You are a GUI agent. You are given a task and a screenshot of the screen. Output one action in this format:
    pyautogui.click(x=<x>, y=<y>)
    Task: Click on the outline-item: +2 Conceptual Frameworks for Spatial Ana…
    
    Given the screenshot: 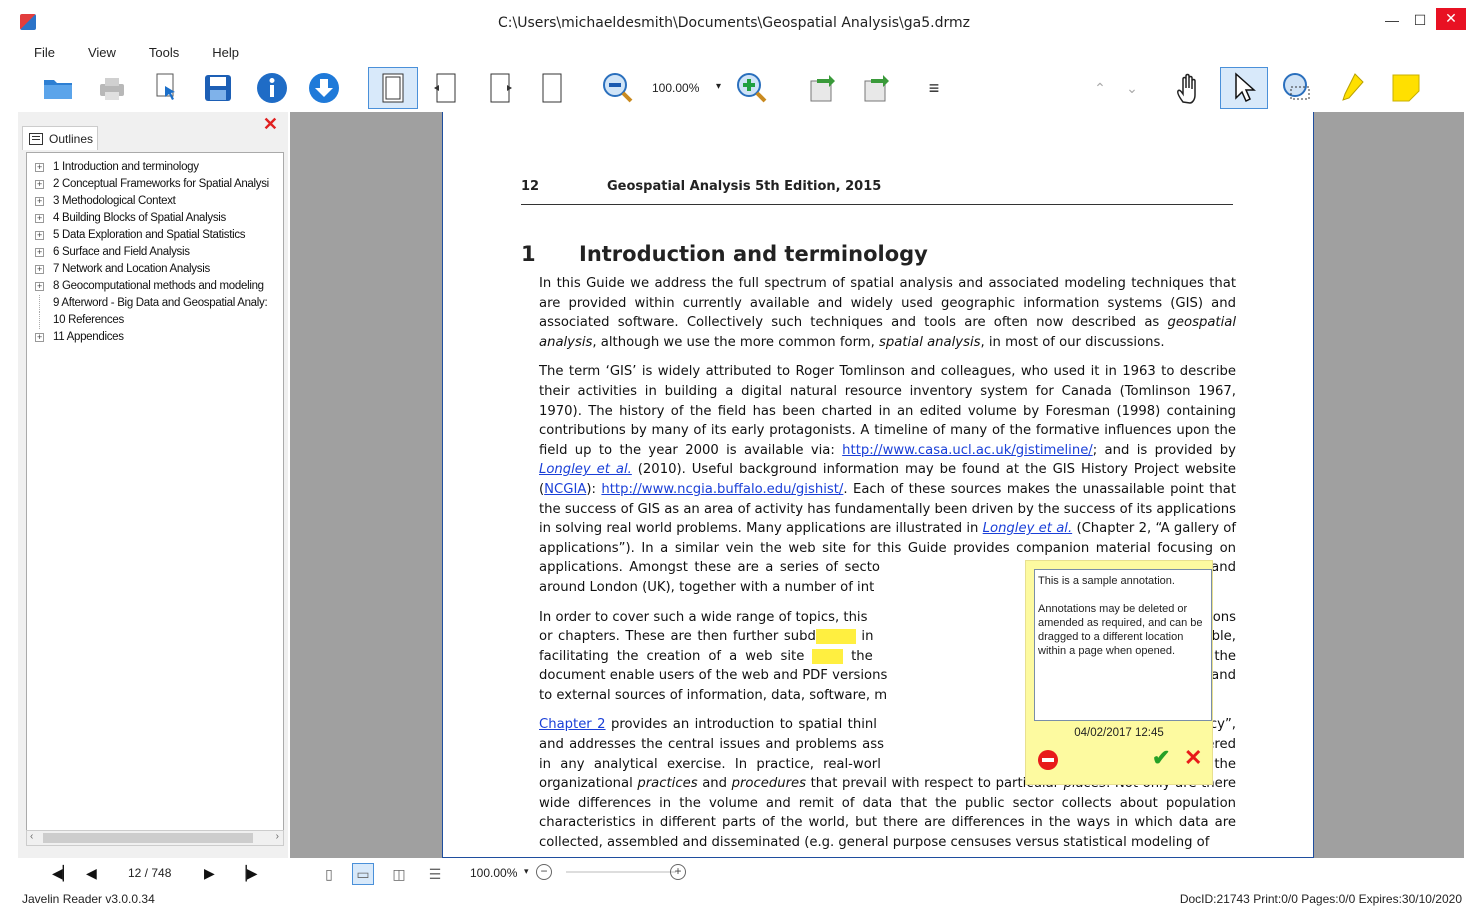 What is the action you would take?
    pyautogui.click(x=155, y=184)
    